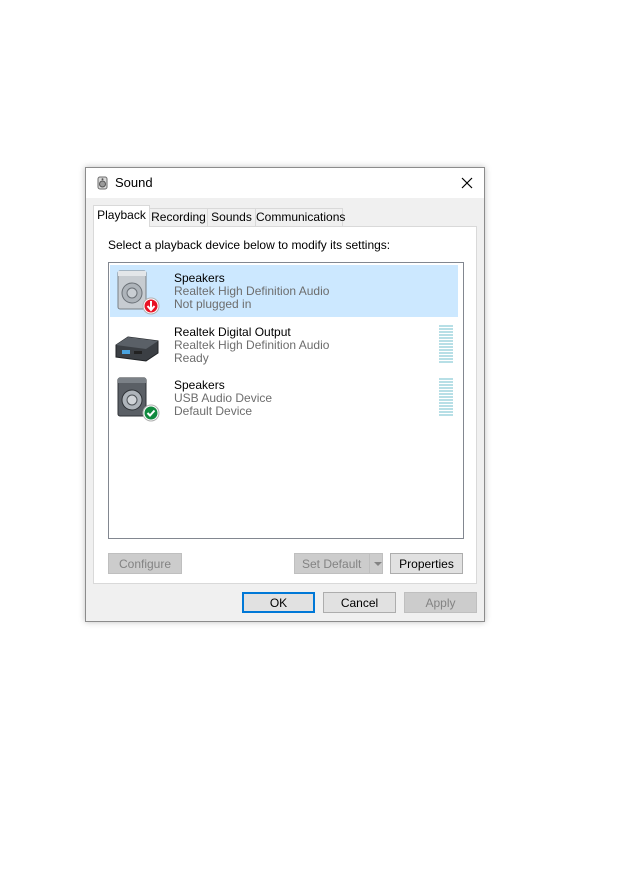  Describe the element at coordinates (359, 602) in the screenshot. I see `cancel-button: Cancel` at that location.